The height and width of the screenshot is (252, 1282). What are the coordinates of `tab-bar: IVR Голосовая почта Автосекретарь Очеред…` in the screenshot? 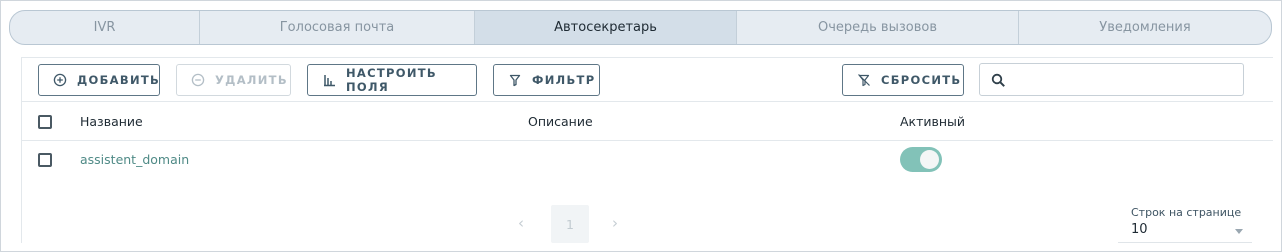 It's located at (640, 27).